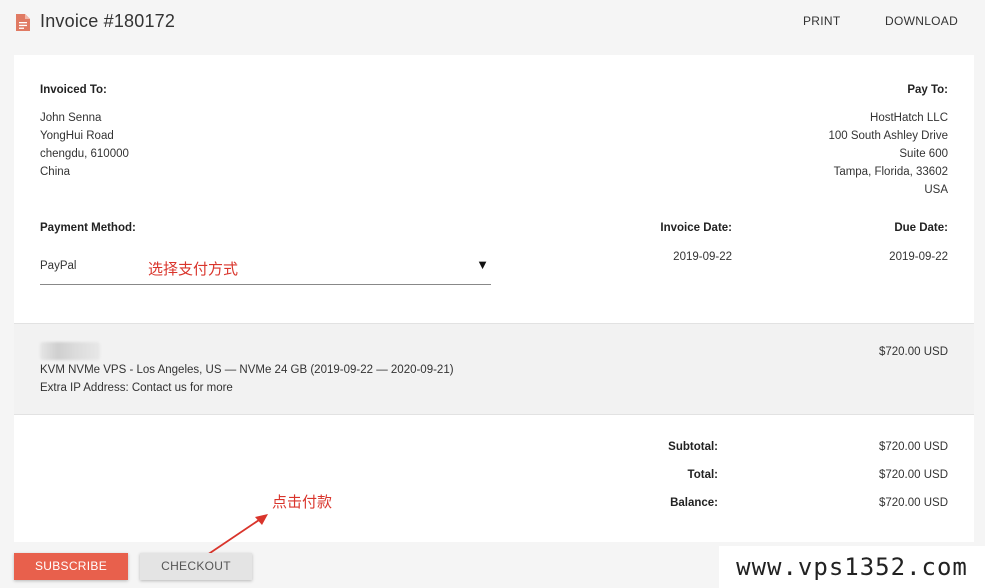 The width and height of the screenshot is (985, 588). What do you see at coordinates (88, 228) in the screenshot?
I see `payment-method-label: Payment Method:` at bounding box center [88, 228].